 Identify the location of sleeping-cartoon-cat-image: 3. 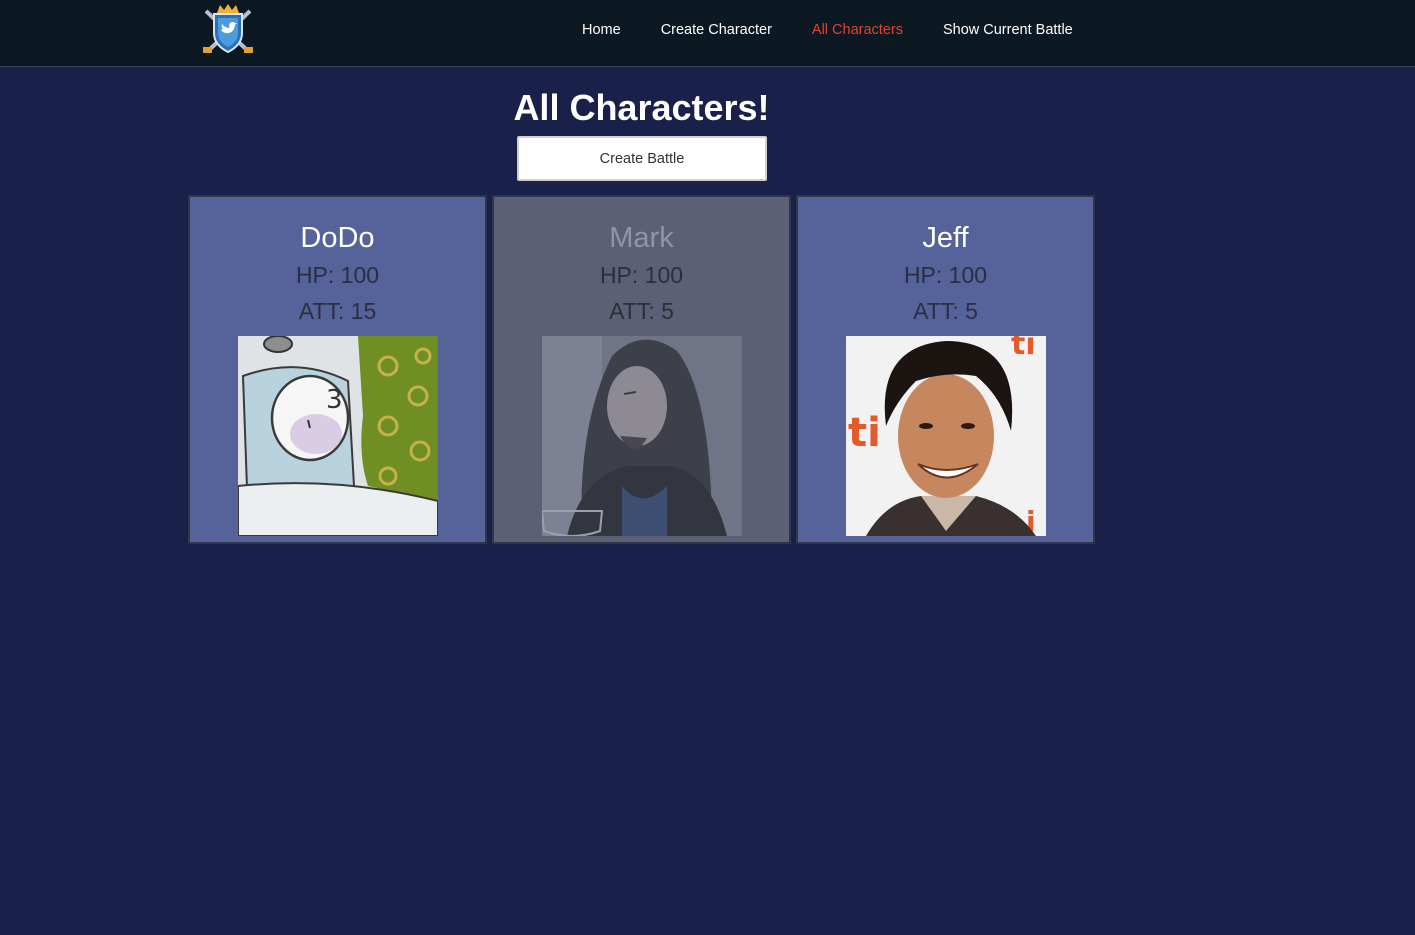
(338, 436).